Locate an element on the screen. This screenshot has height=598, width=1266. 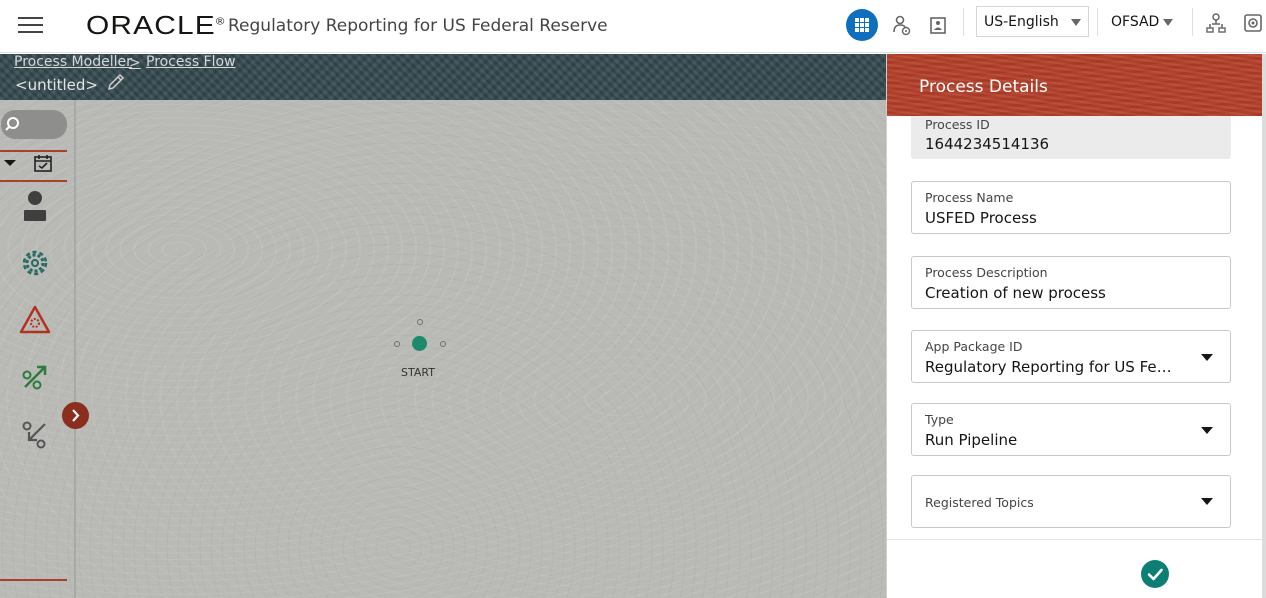
connector-port-left is located at coordinates (397, 344).